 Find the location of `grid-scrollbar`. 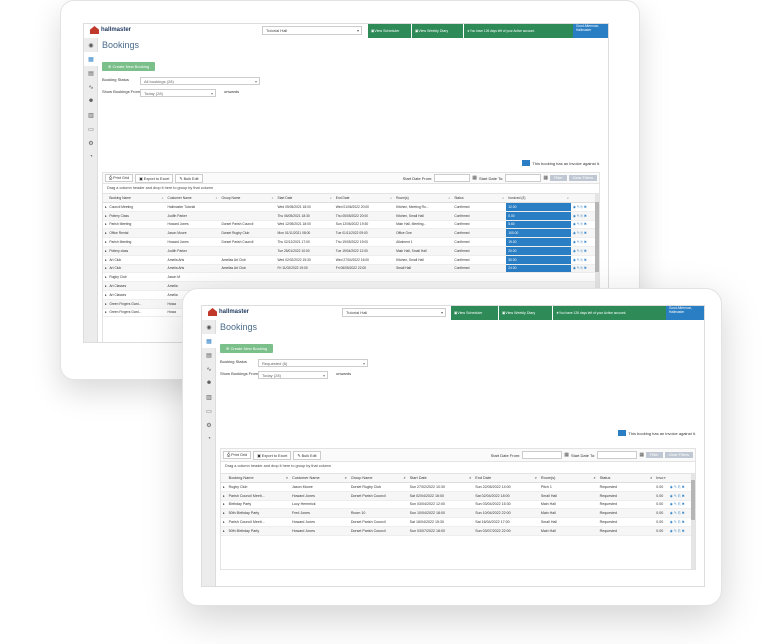

grid-scrollbar is located at coordinates (693, 522).